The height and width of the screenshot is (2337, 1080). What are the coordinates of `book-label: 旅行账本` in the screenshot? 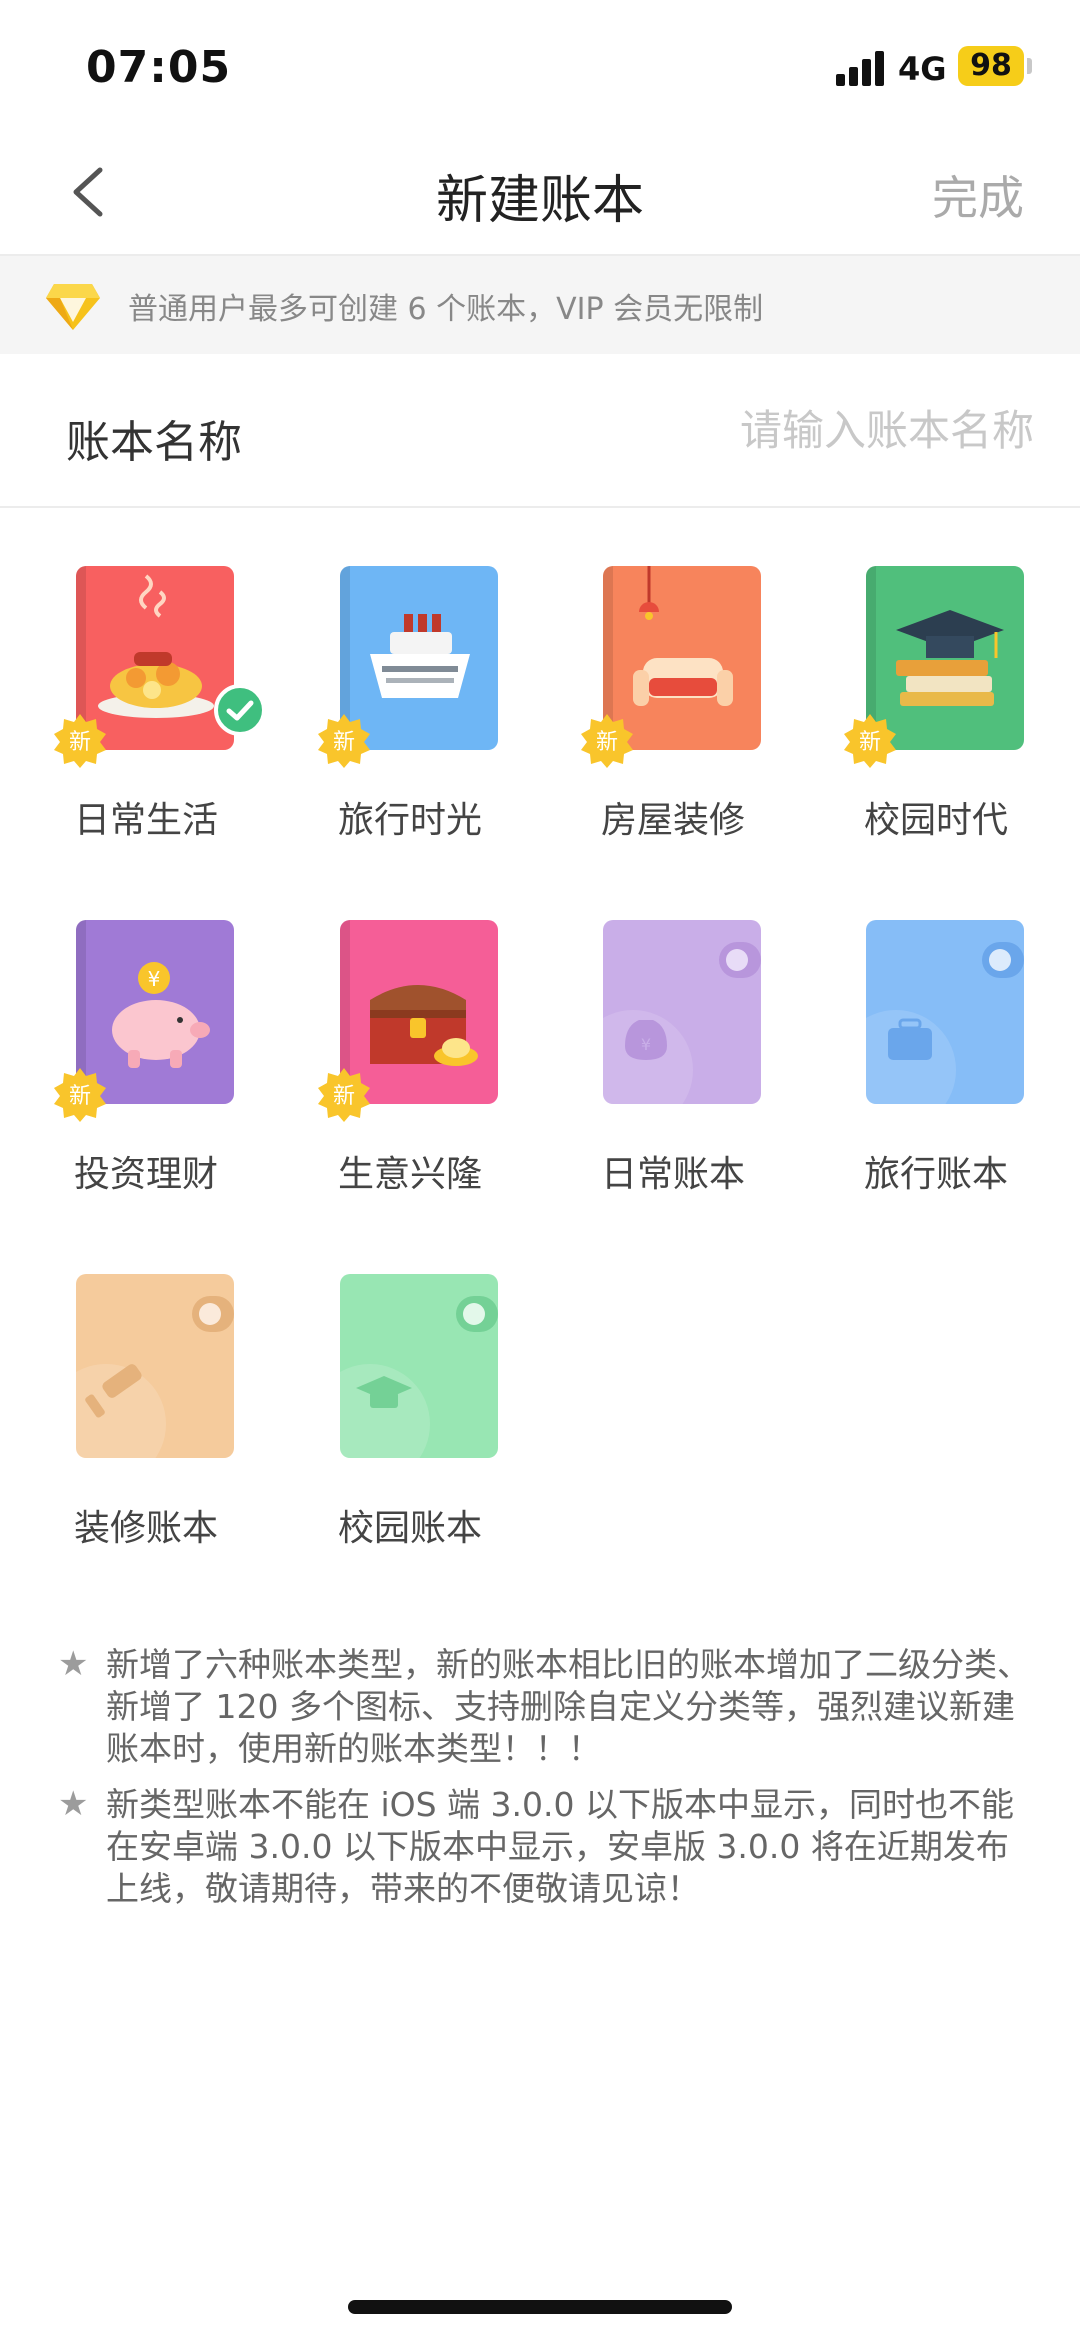 It's located at (935, 1174).